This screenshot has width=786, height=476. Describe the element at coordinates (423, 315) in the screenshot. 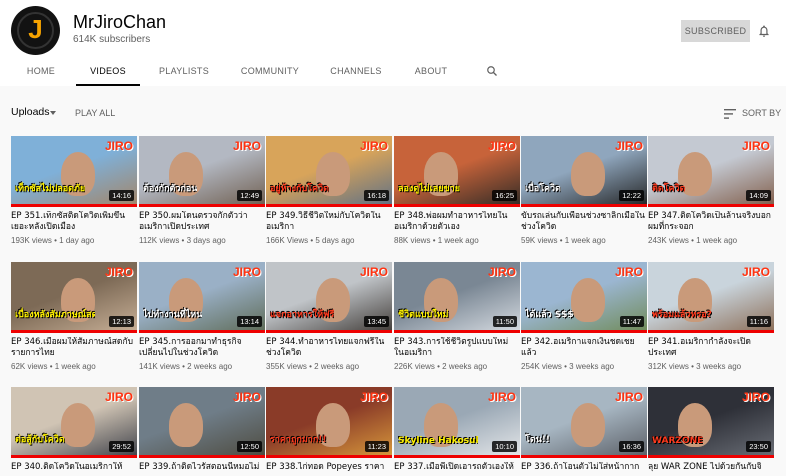

I see `thumbnail-caption: ชีวิตแบบใหม่` at that location.